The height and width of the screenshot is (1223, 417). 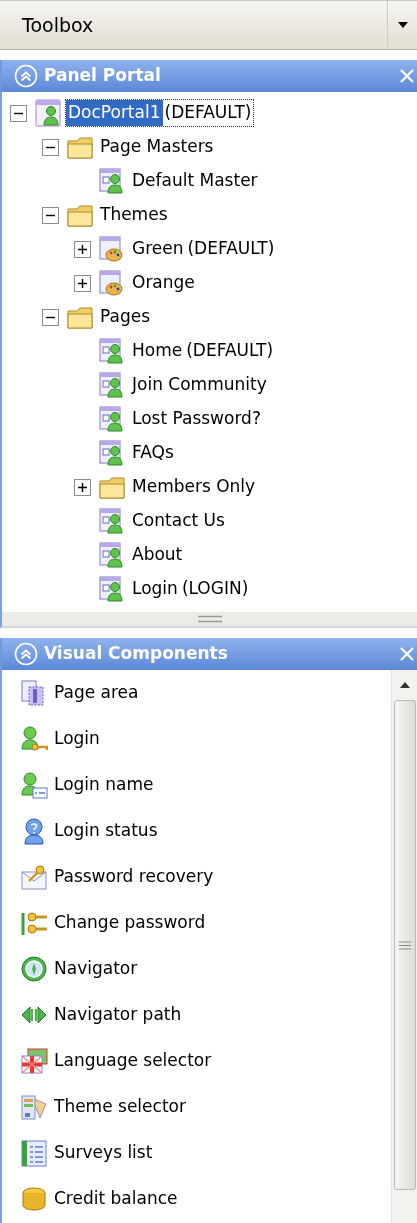 What do you see at coordinates (157, 146) in the screenshot?
I see `tree-item-label: Page Masters` at bounding box center [157, 146].